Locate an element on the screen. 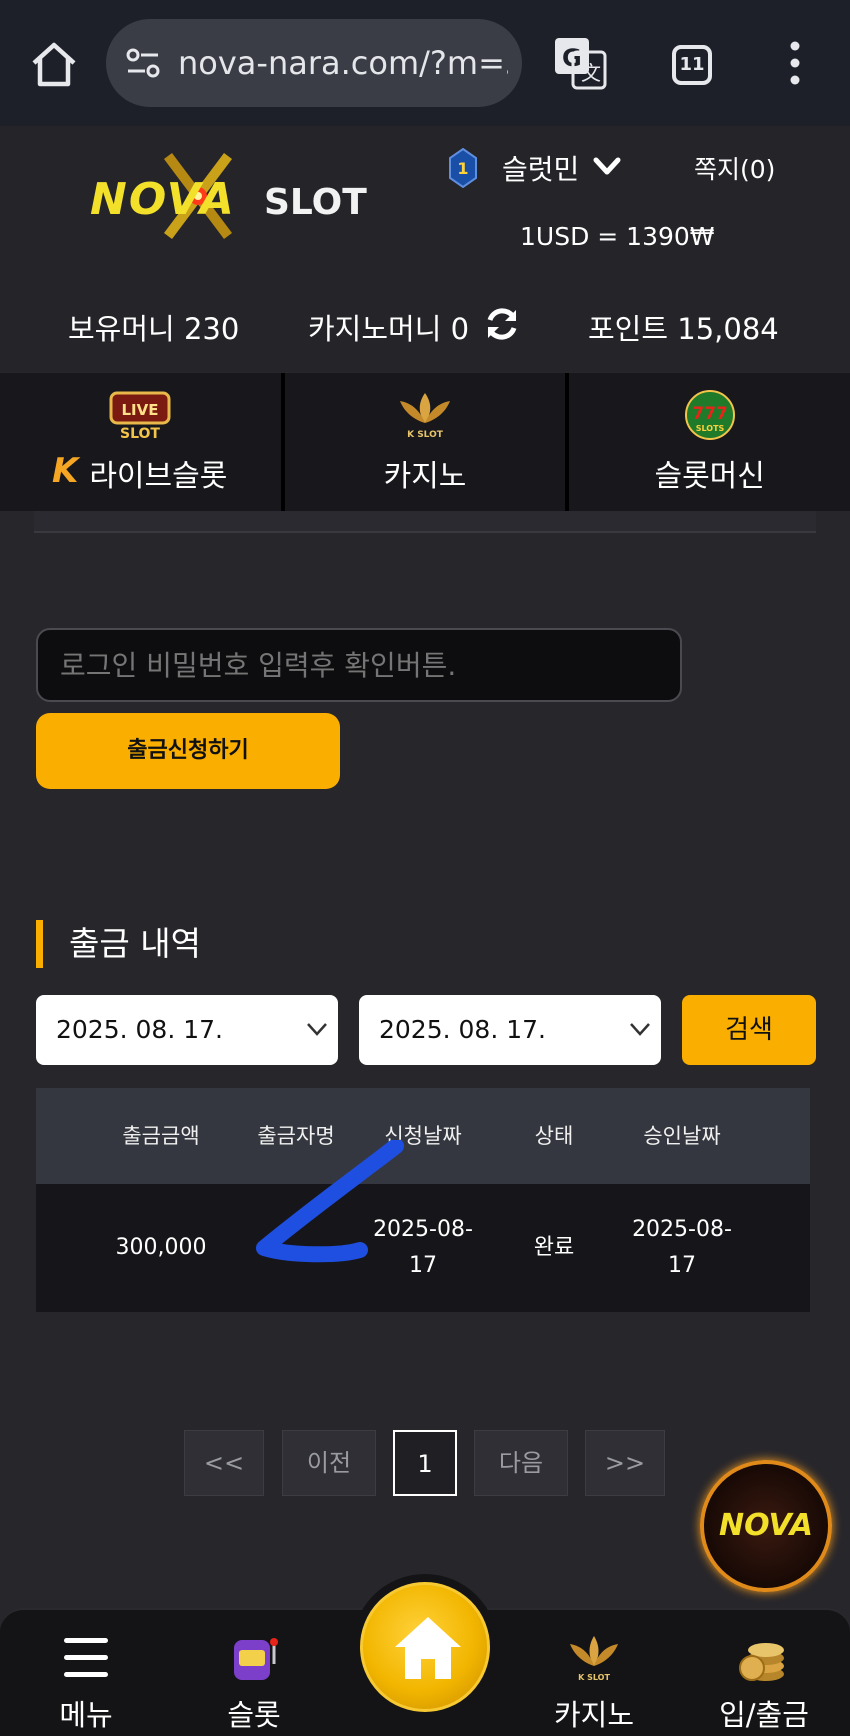  logo-nova-text: NOVA is located at coordinates (163, 199).